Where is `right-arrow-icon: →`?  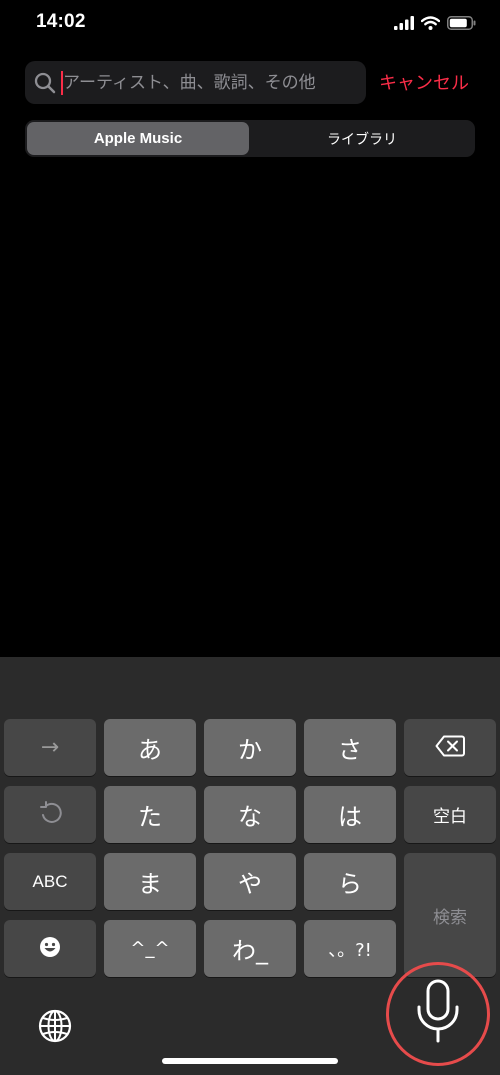 right-arrow-icon: → is located at coordinates (50, 747).